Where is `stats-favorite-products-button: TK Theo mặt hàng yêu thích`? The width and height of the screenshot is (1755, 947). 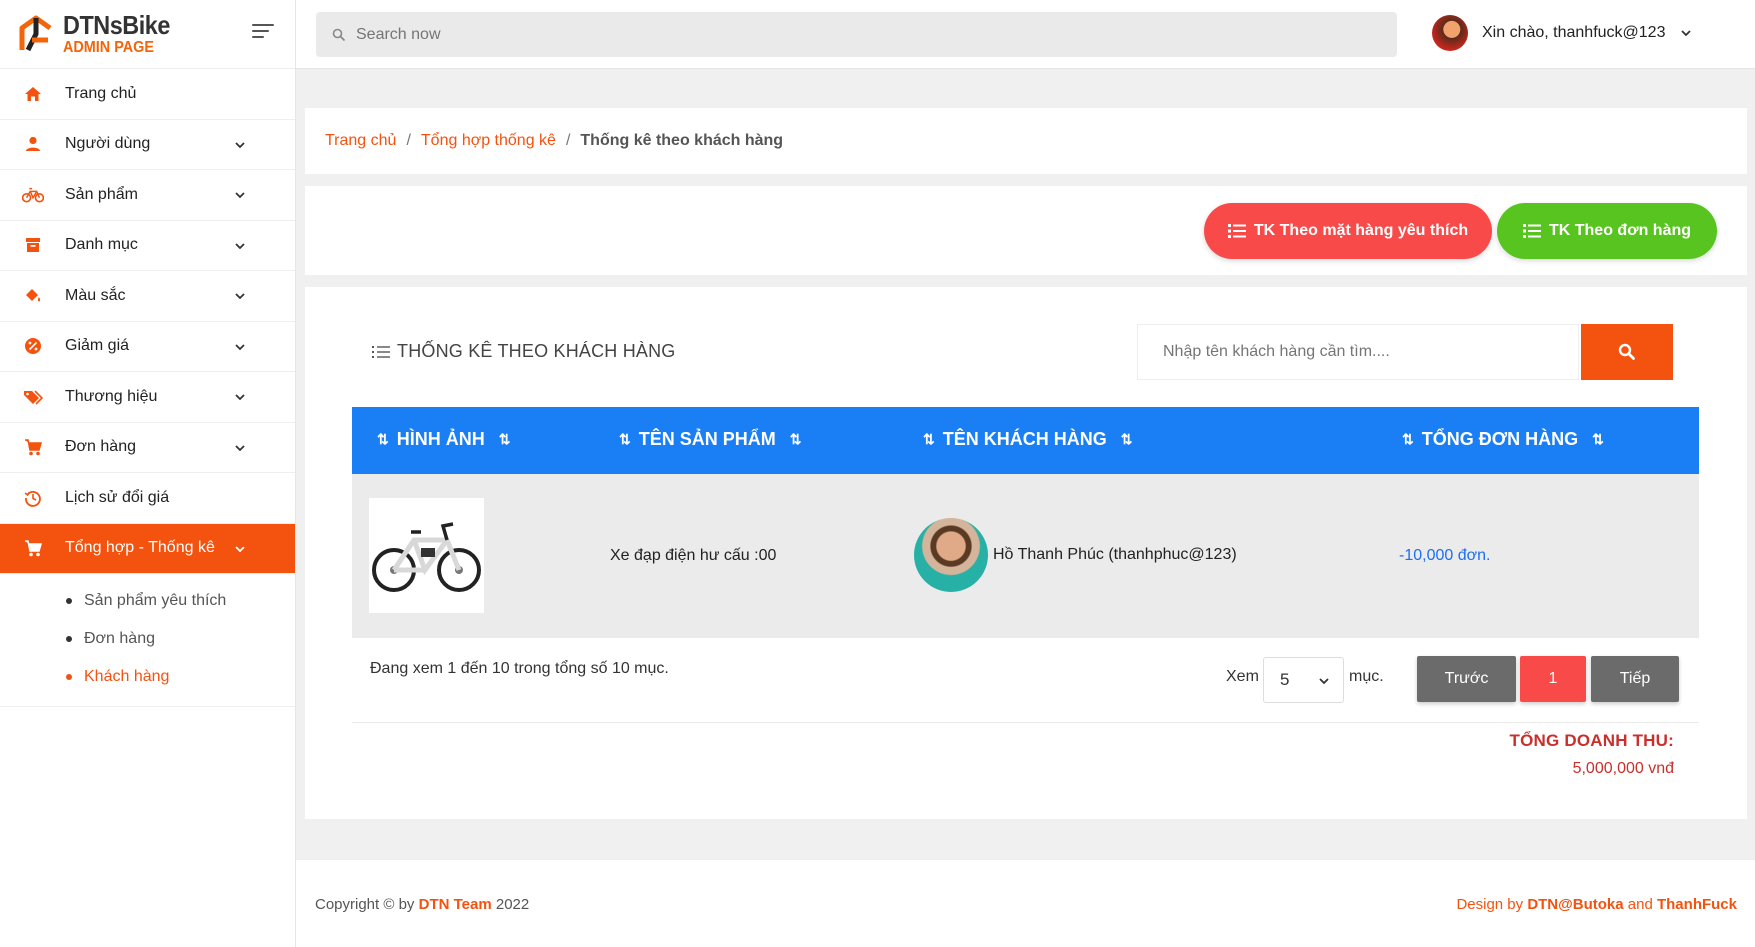
stats-favorite-products-button: TK Theo mặt hàng yêu thích is located at coordinates (1348, 231).